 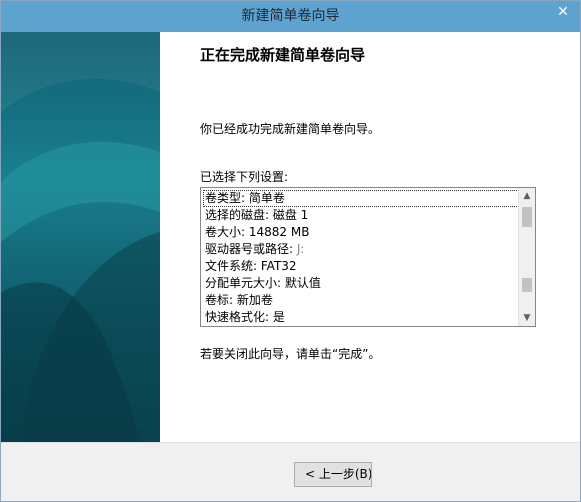 I want to click on setting-label: 文件系统:, so click(x=233, y=266).